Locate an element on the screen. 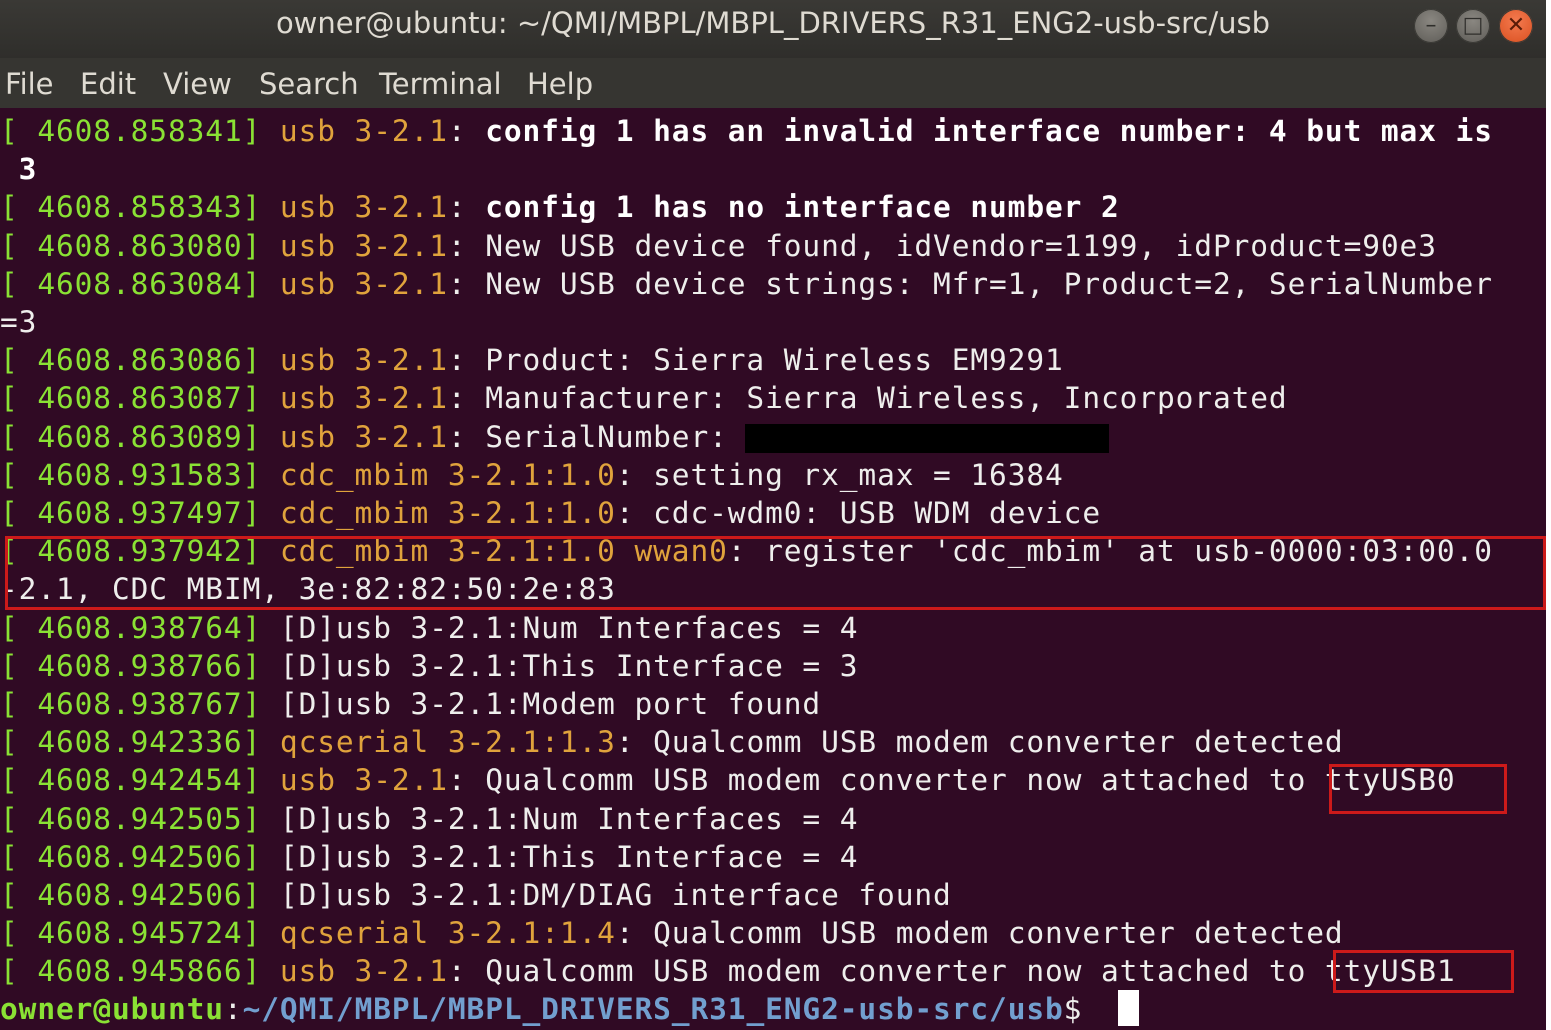  terminal-line: =3 is located at coordinates (18, 322).